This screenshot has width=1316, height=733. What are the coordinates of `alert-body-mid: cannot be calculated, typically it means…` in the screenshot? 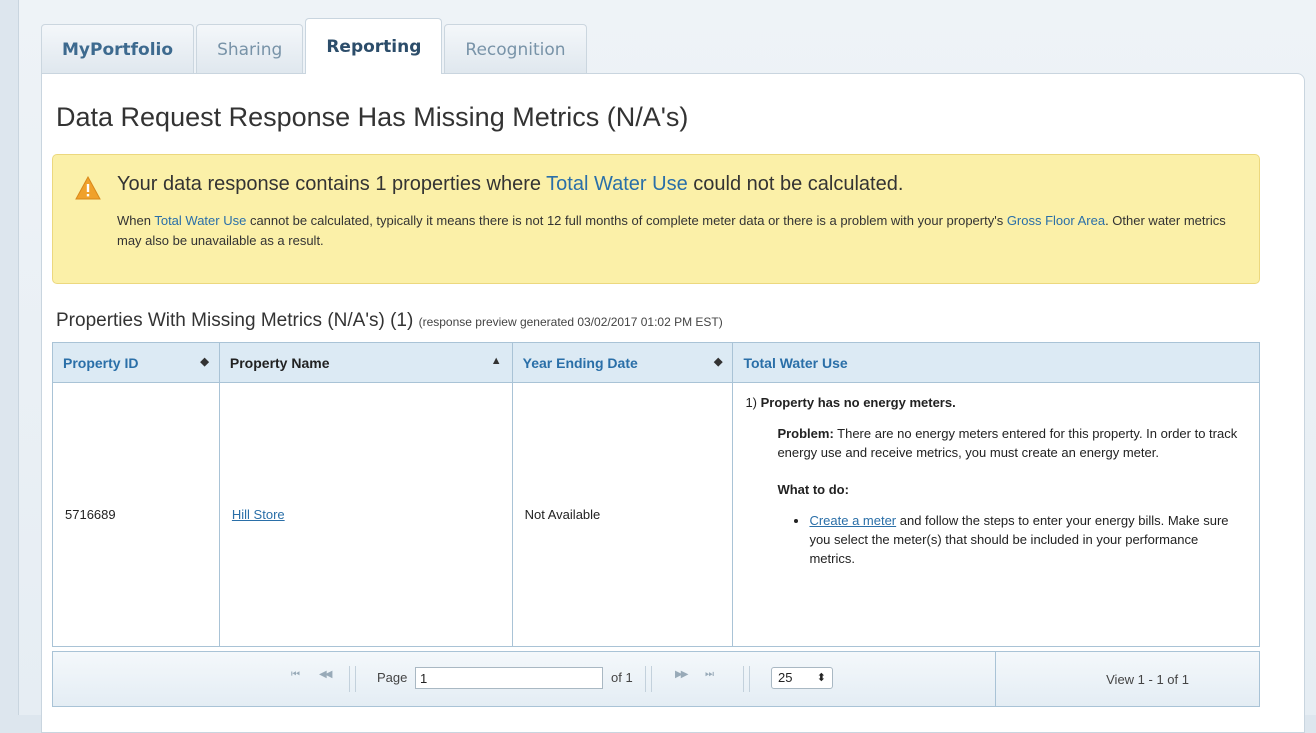 It's located at (626, 220).